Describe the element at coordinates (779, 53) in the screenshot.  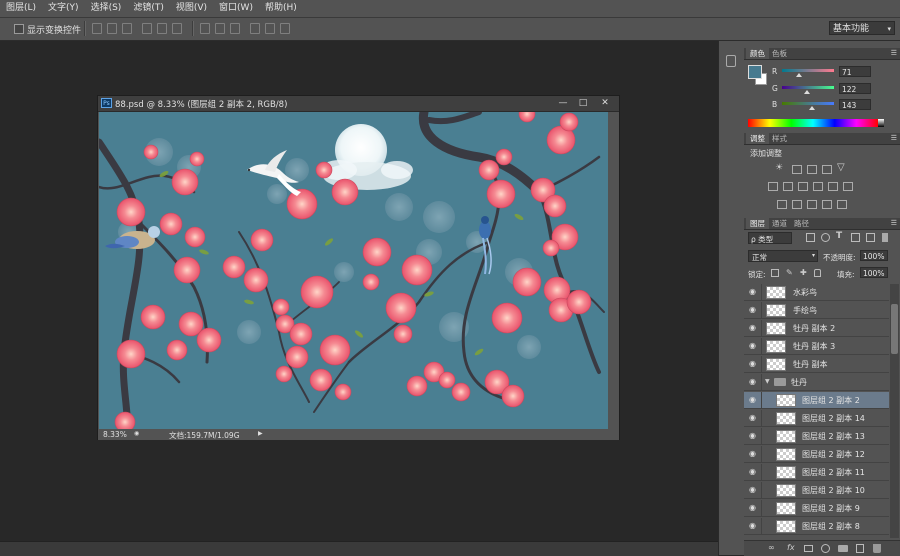
I see `tab-swatches: 色板` at that location.